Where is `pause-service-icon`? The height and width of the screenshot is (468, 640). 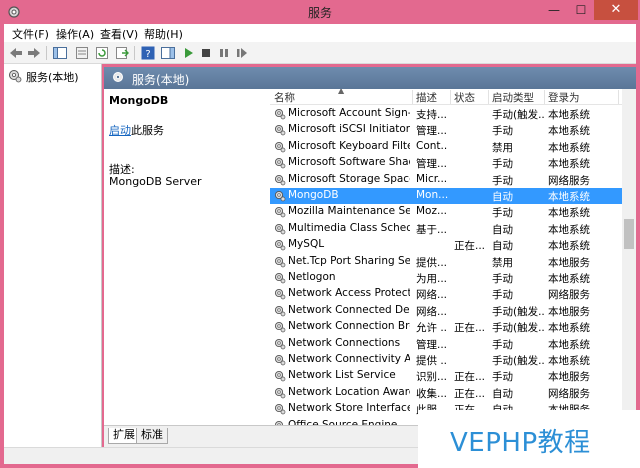 pause-service-icon is located at coordinates (224, 53).